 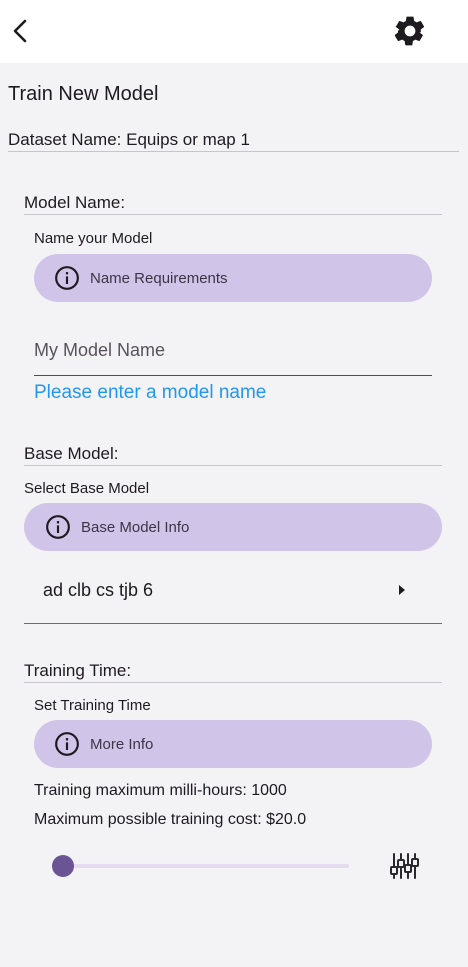 I want to click on arrow-back-icon, so click(x=20, y=31).